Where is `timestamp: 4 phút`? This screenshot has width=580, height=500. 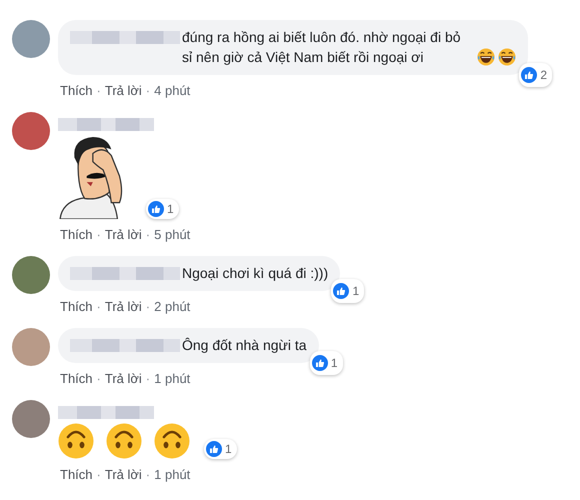 timestamp: 4 phút is located at coordinates (172, 90).